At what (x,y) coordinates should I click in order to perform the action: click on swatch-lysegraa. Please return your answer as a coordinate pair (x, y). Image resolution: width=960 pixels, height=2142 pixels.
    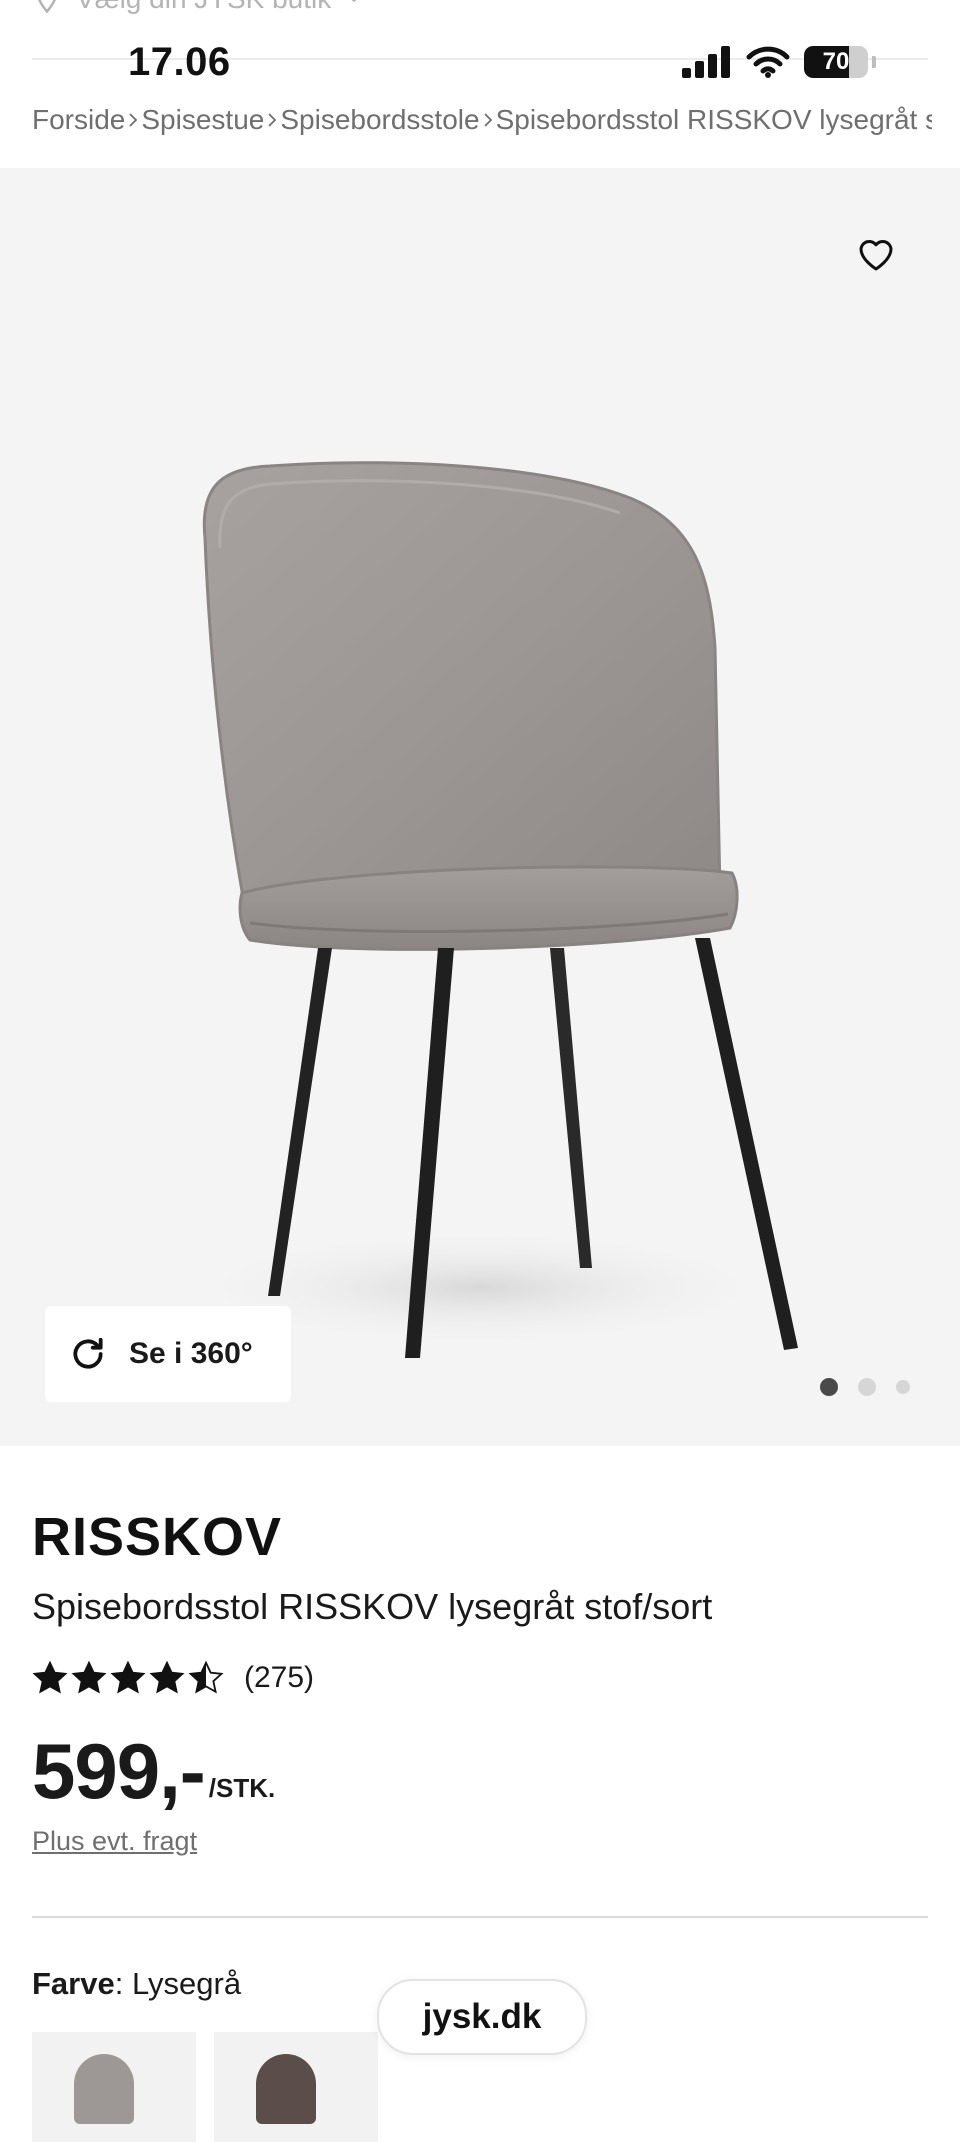
    Looking at the image, I should click on (114, 2087).